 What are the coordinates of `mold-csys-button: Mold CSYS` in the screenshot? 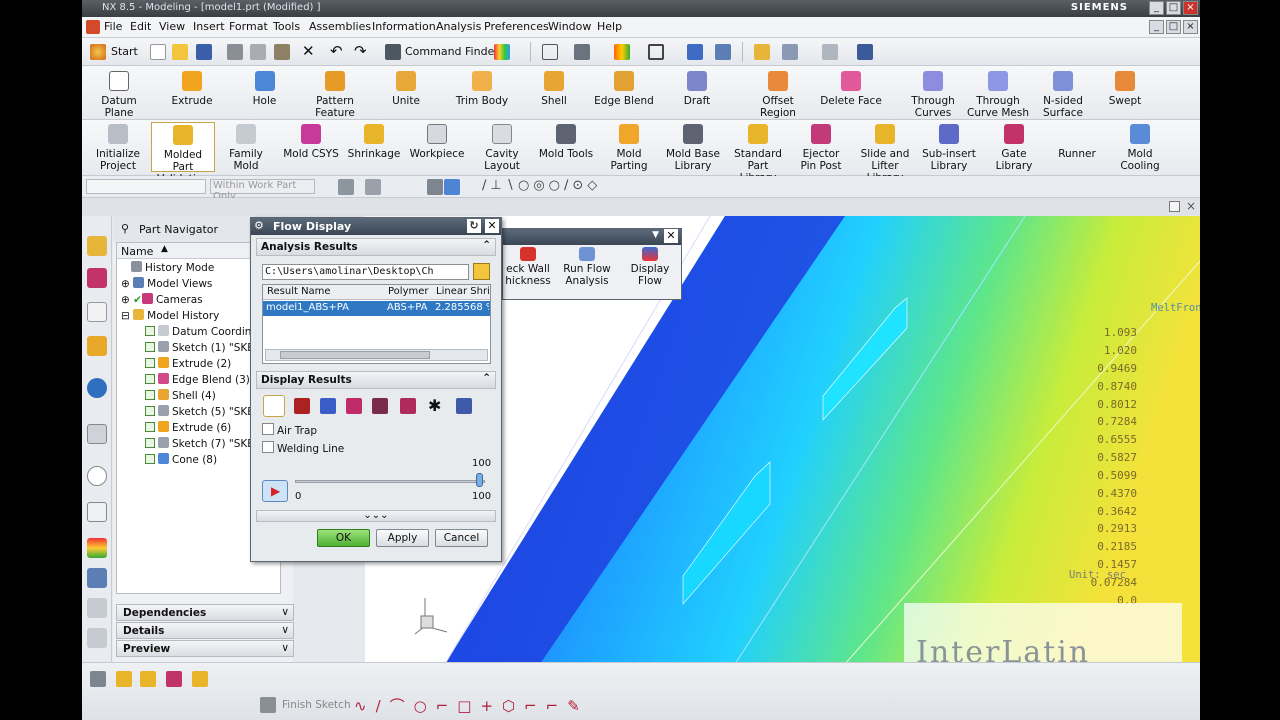 It's located at (311, 142).